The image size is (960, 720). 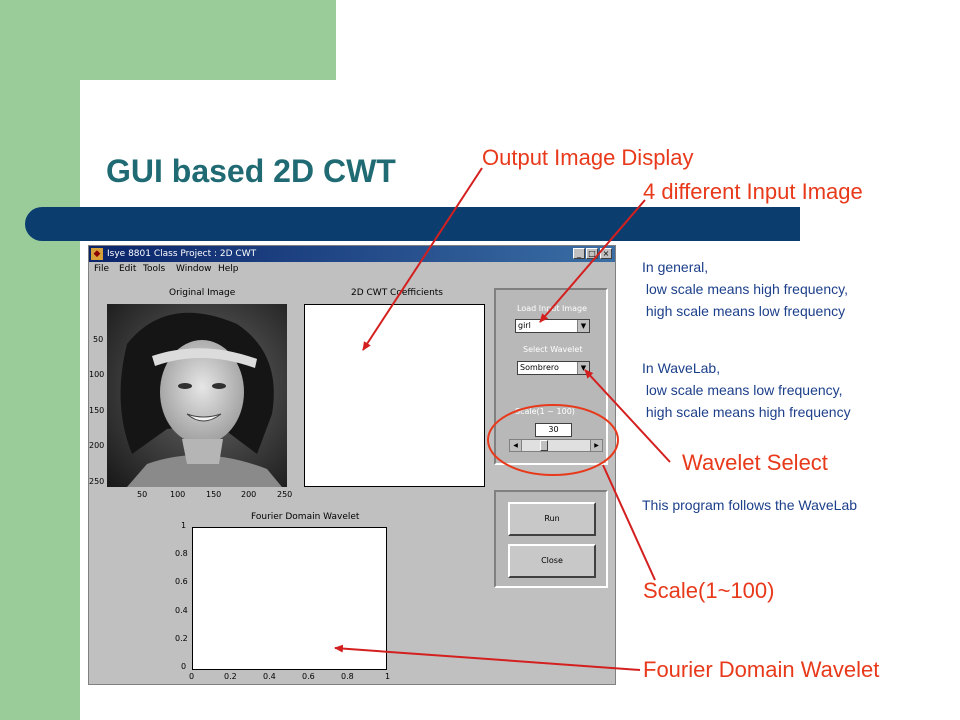 What do you see at coordinates (606, 253) in the screenshot?
I see `close-icon: ×` at bounding box center [606, 253].